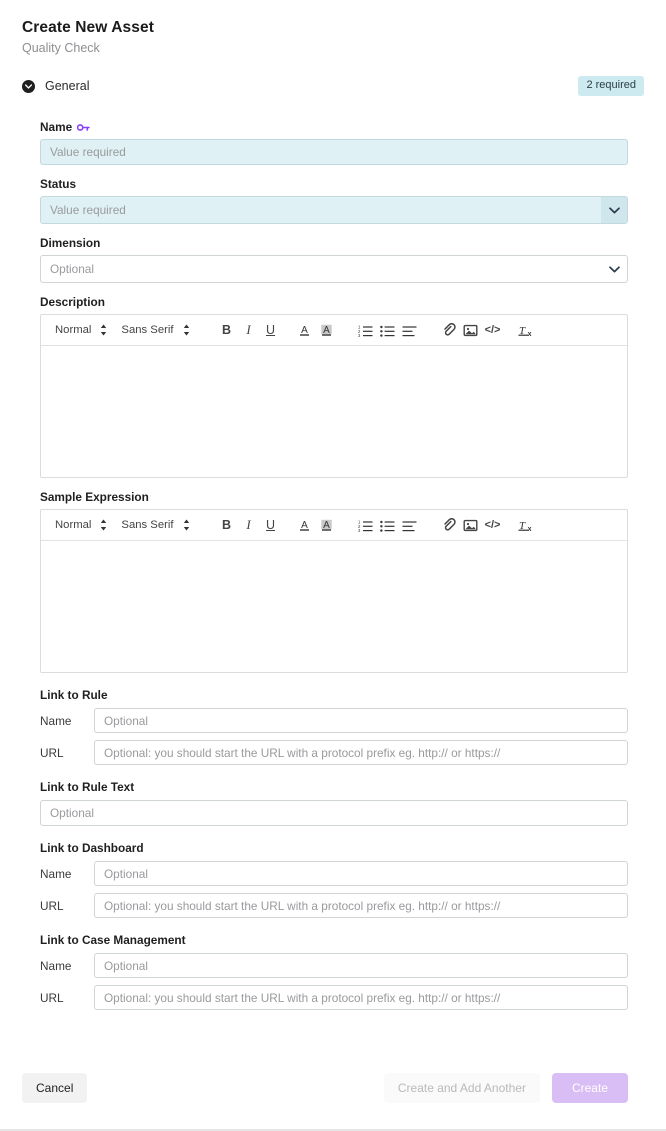  I want to click on field-status: Status Value required, so click(334, 200).